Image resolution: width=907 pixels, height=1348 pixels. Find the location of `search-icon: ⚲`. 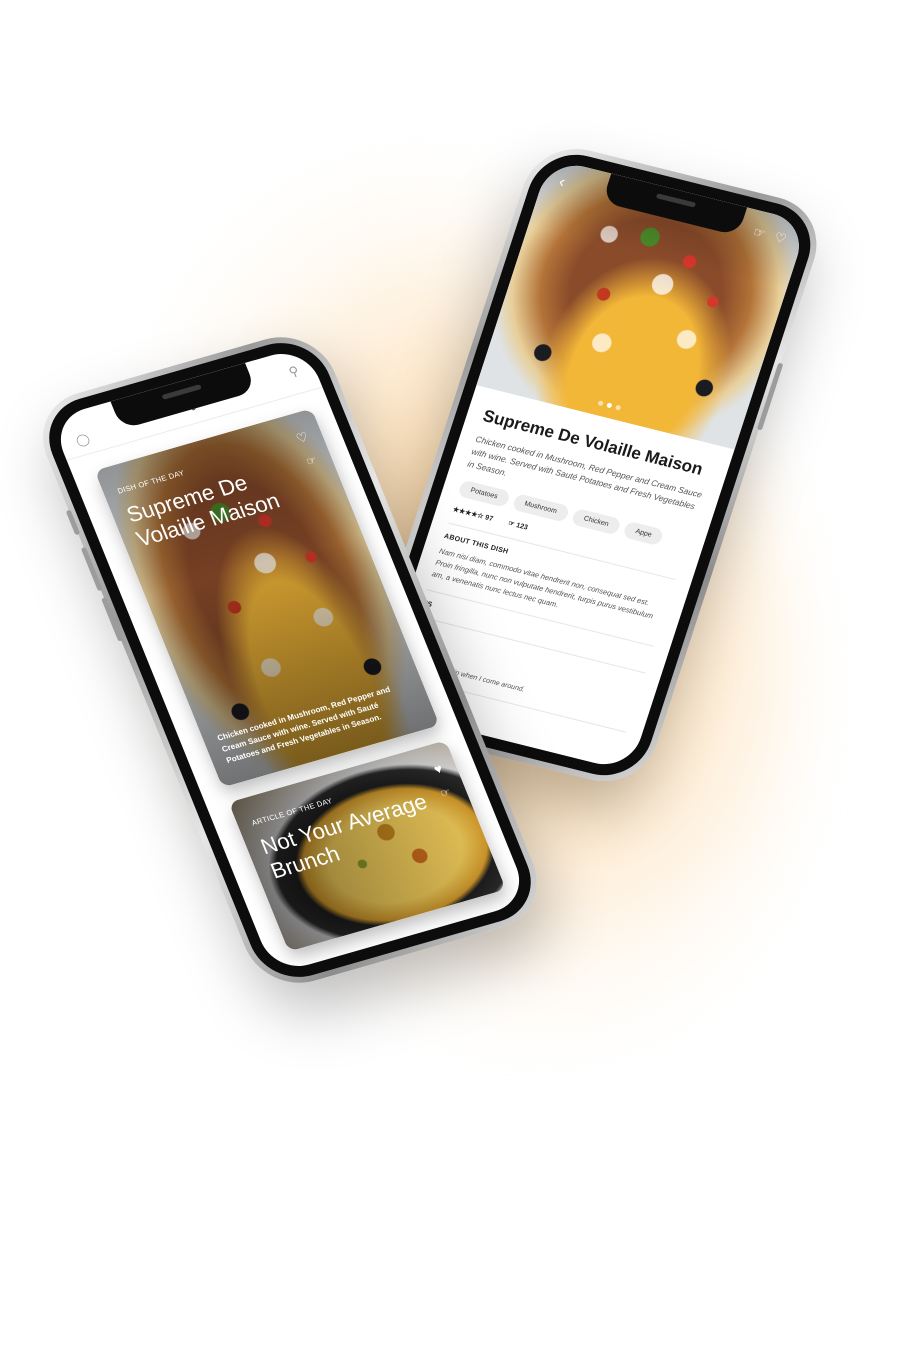

search-icon: ⚲ is located at coordinates (293, 372).